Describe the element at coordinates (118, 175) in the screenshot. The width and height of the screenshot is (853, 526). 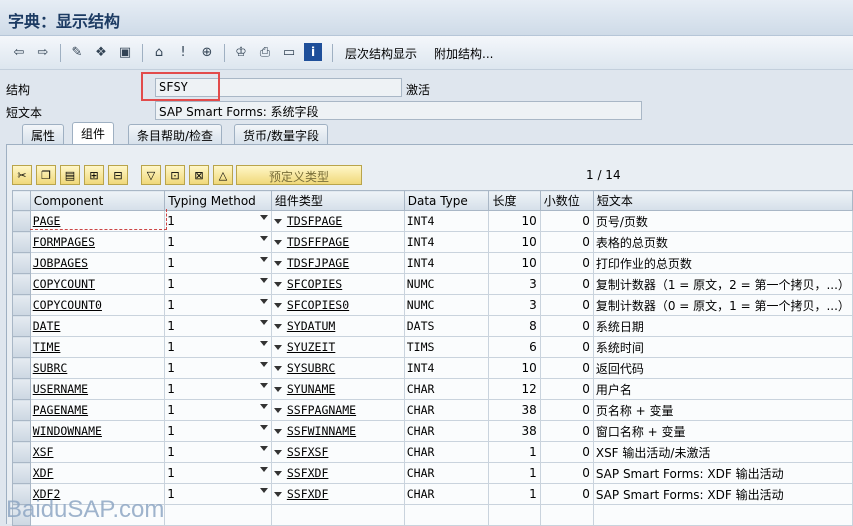
I see `delete-row-icon: ⊟` at that location.